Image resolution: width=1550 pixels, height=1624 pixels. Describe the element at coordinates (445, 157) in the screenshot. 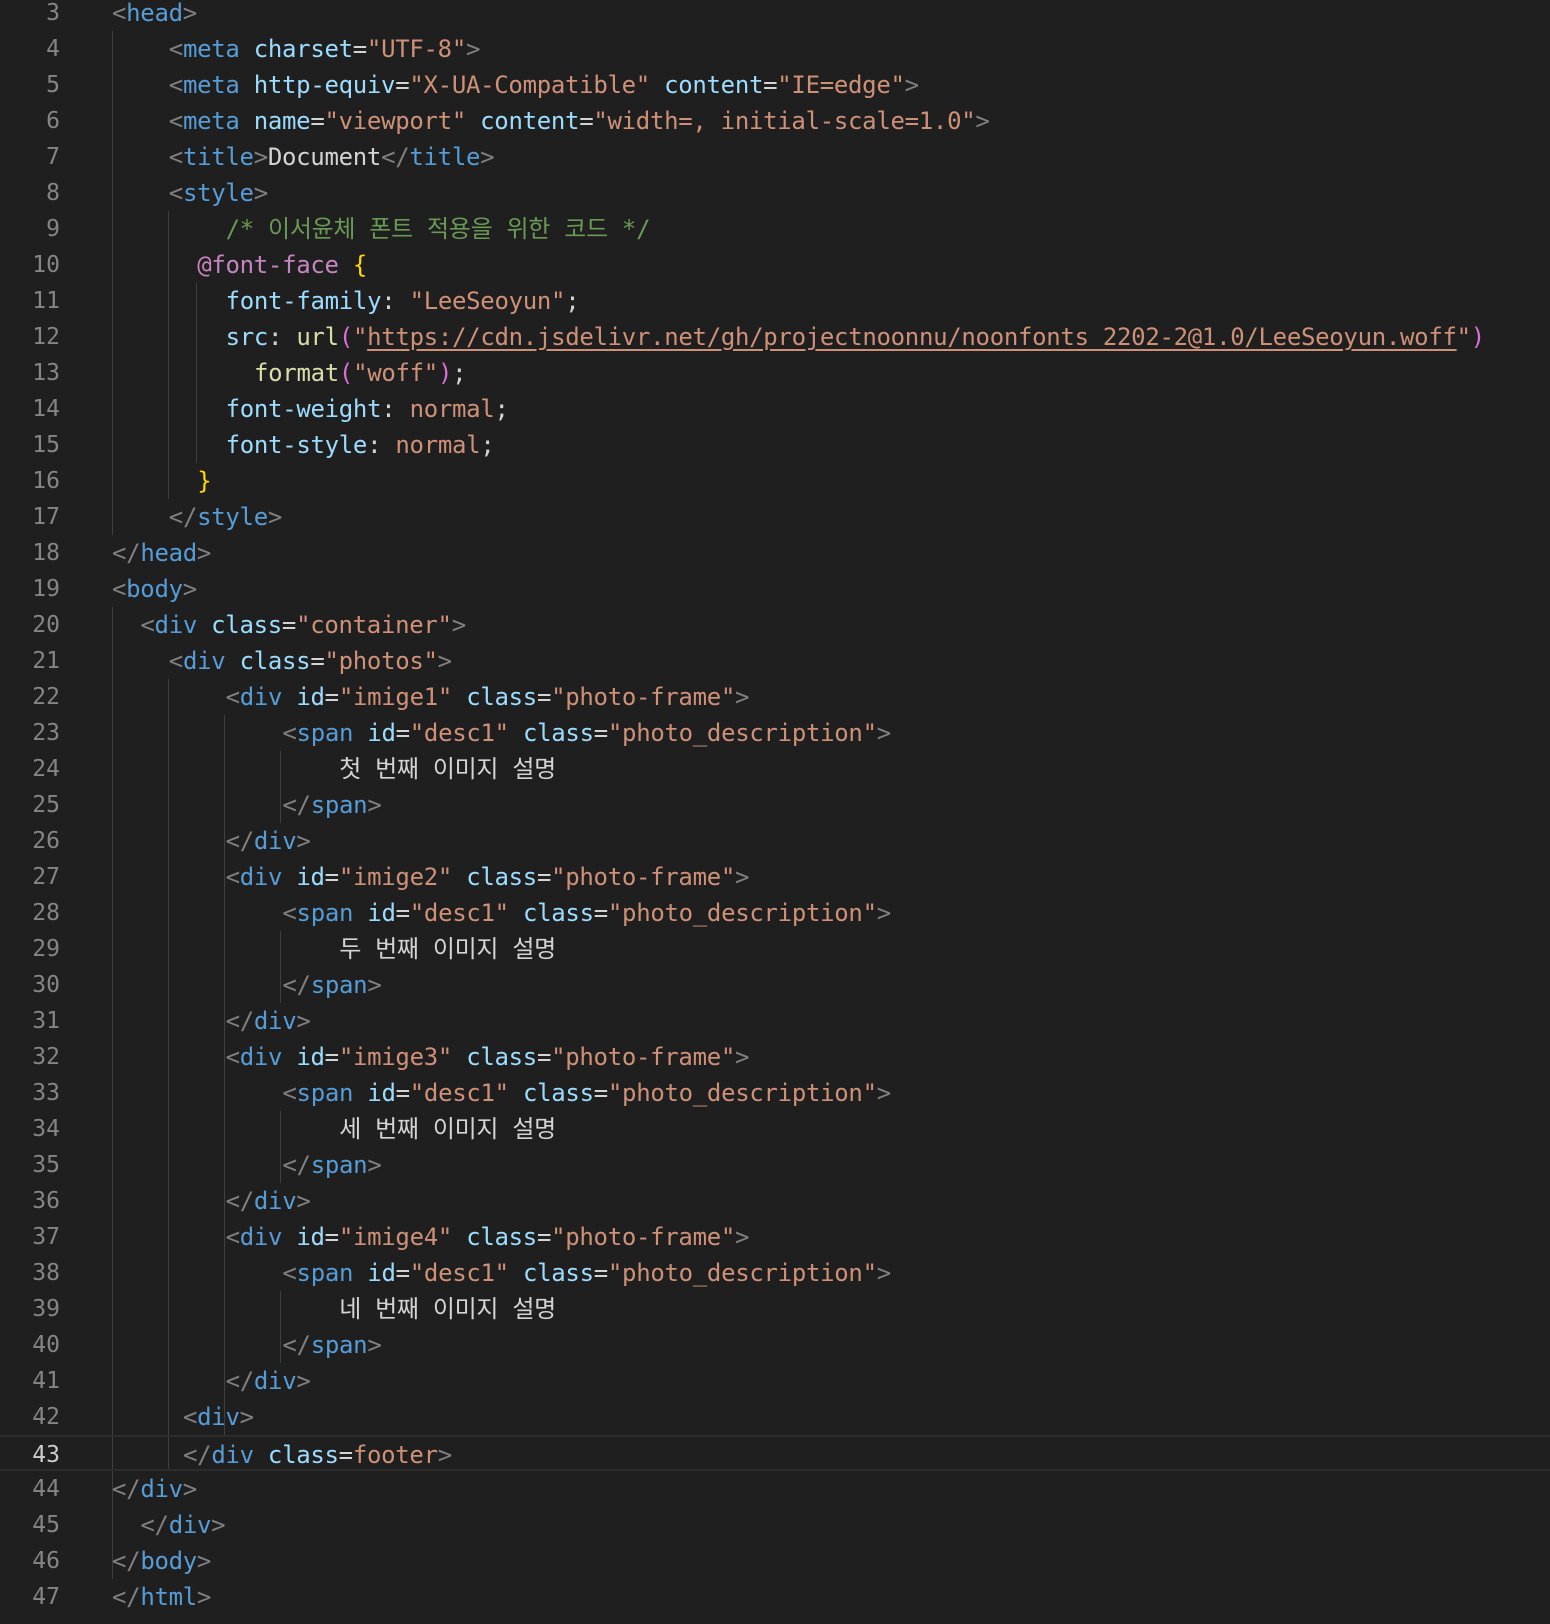

I see `code-token: title` at that location.